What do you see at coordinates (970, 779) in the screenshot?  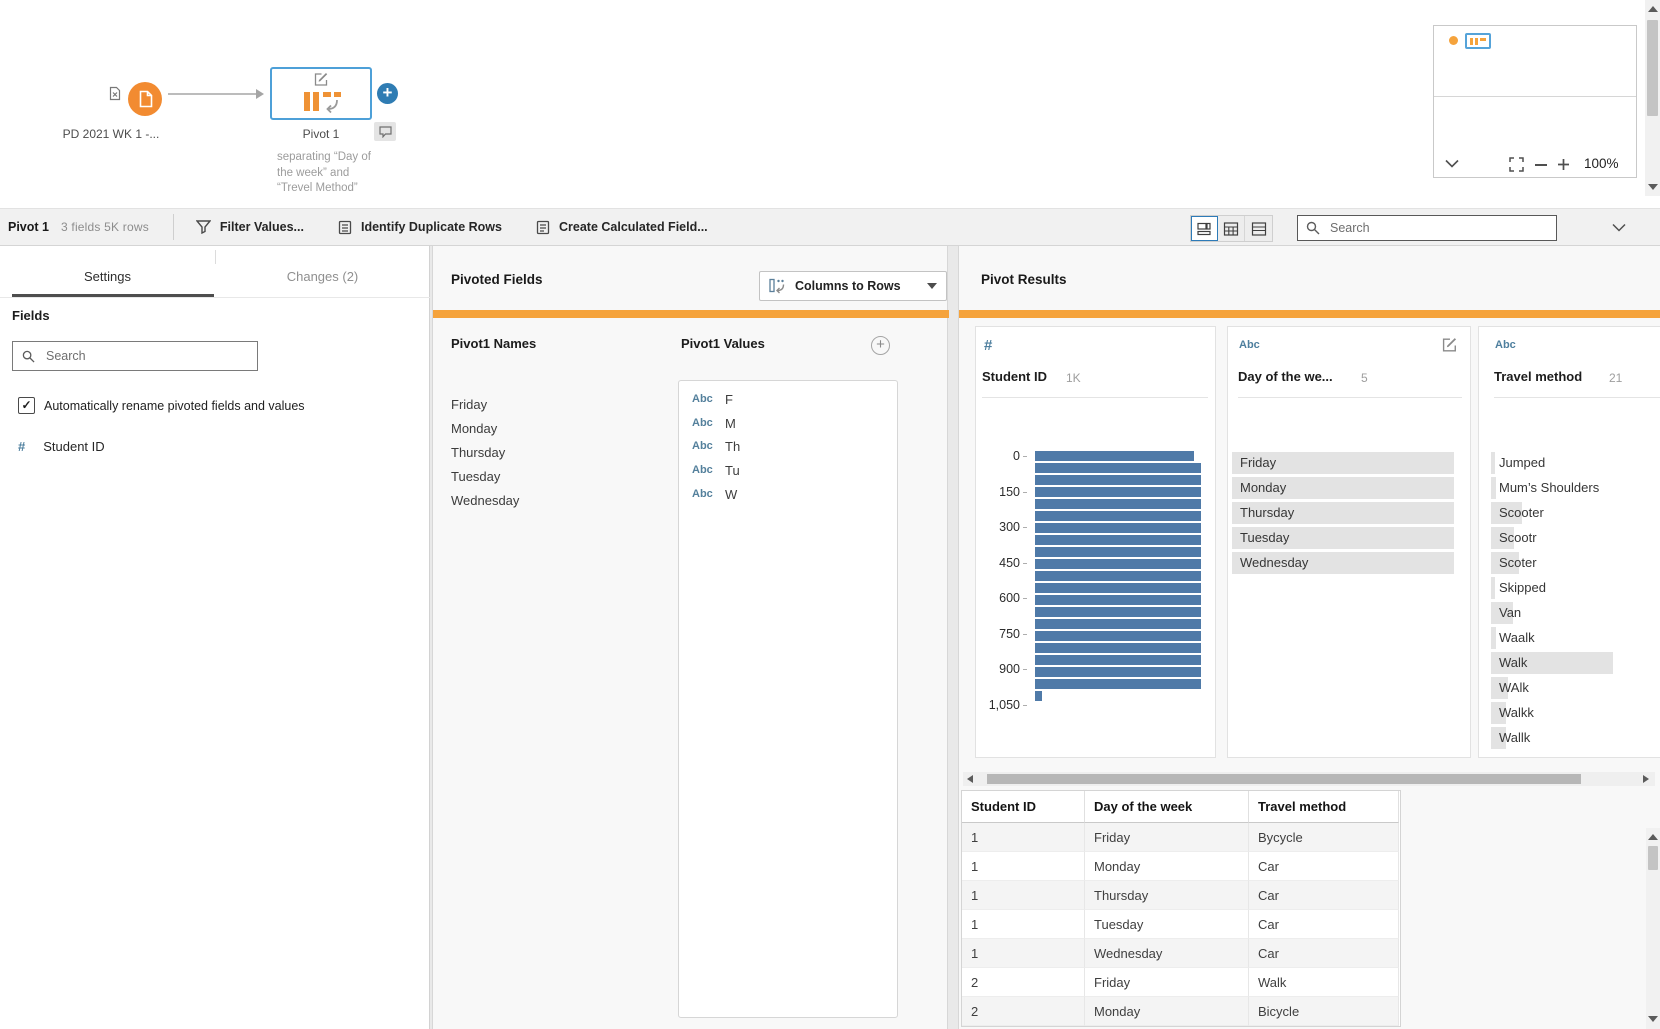 I see `scroll-left-arrow` at bounding box center [970, 779].